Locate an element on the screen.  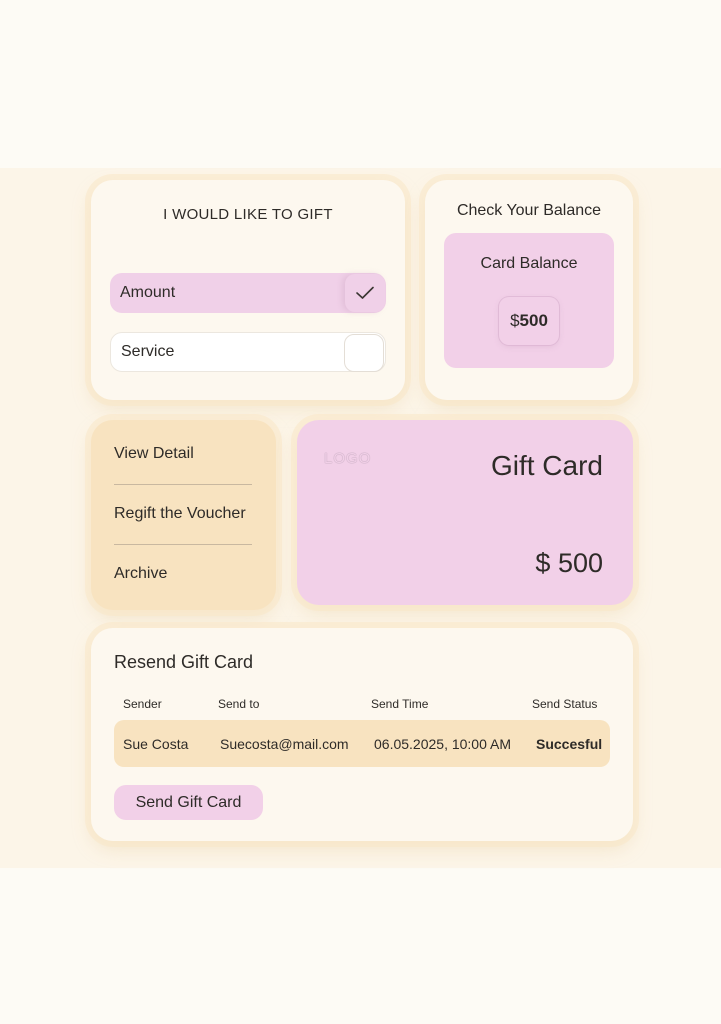
gift-type-selector: I WOULD LIKE TO GIFT Amount Service is located at coordinates (248, 290).